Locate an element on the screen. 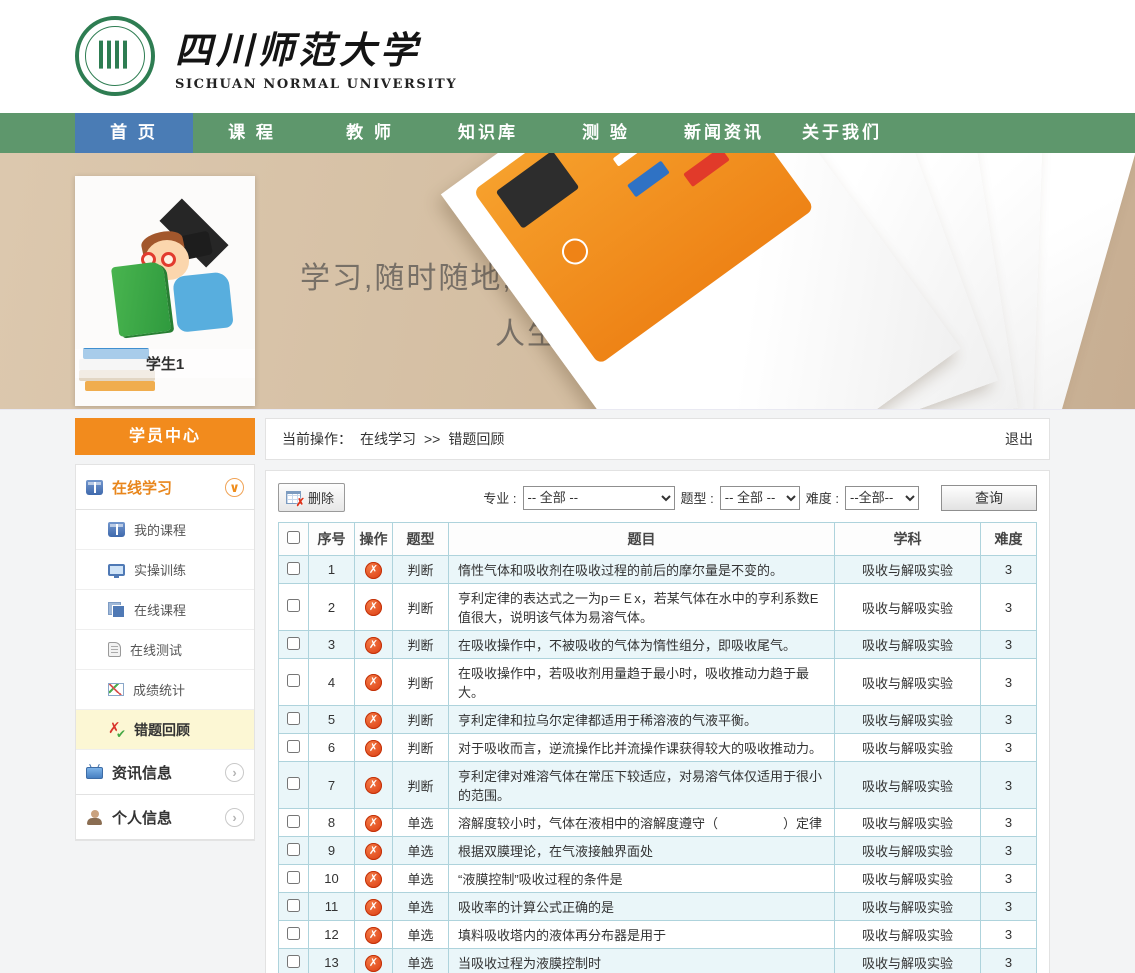 The image size is (1135, 973). difficulty-select: --全部-- is located at coordinates (882, 497).